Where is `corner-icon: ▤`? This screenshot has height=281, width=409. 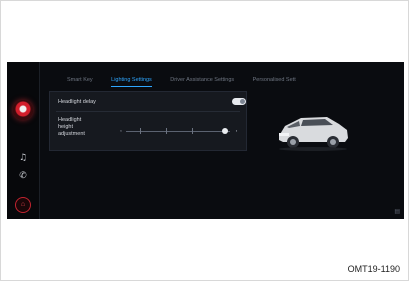
corner-icon: ▤ is located at coordinates (397, 211).